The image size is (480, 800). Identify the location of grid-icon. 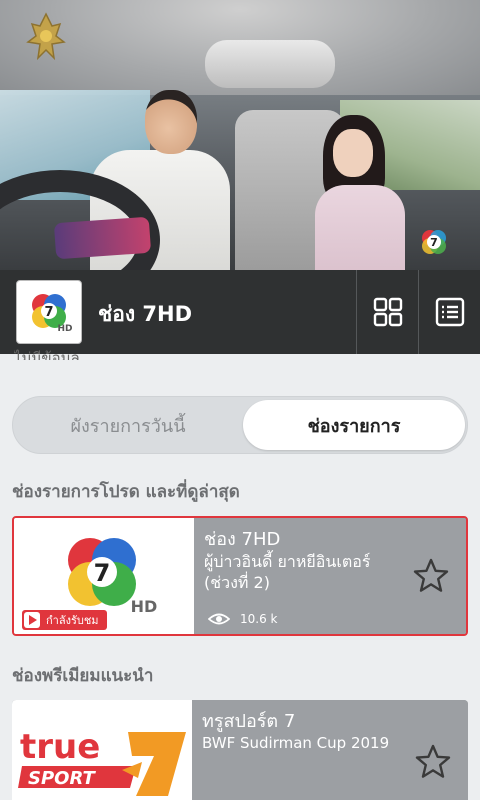
(387, 312).